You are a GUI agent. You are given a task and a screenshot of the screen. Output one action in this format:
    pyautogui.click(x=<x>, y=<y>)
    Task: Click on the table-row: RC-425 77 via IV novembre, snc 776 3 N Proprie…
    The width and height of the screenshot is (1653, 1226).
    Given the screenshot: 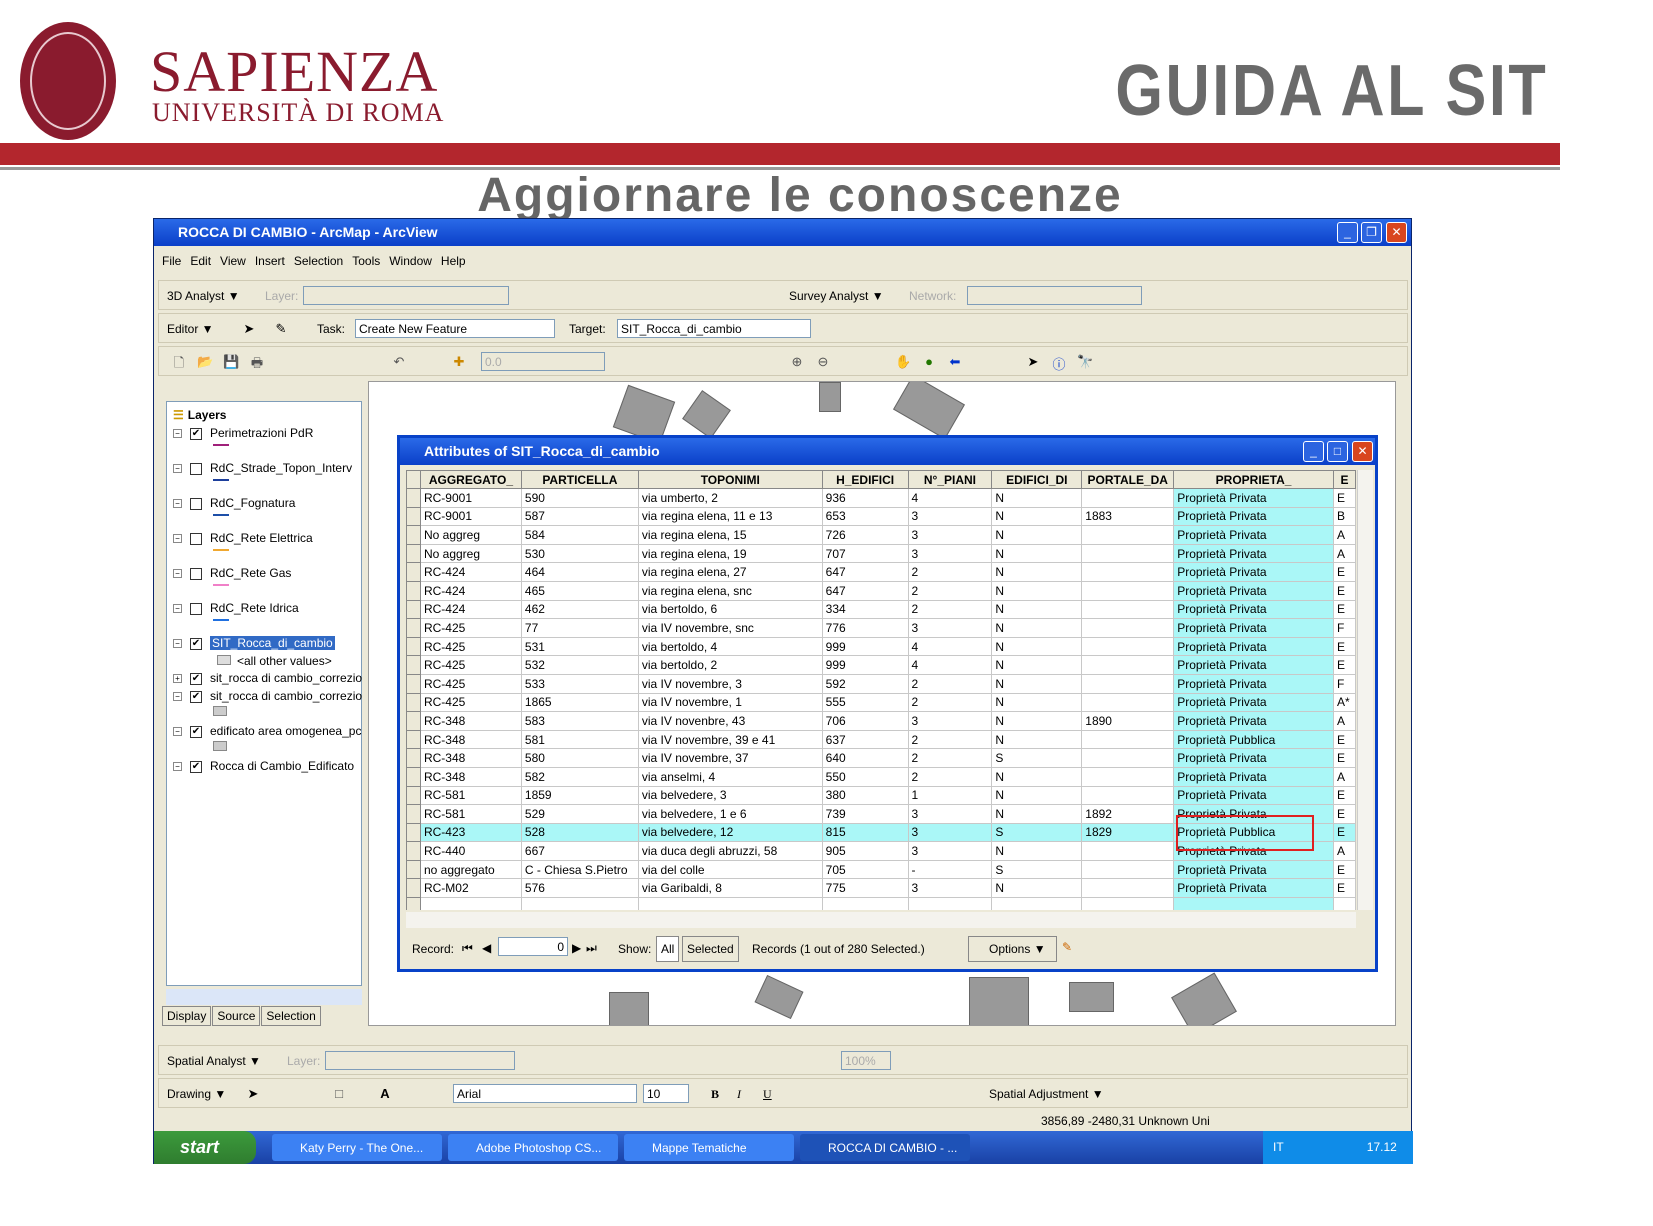 What is the action you would take?
    pyautogui.click(x=881, y=628)
    